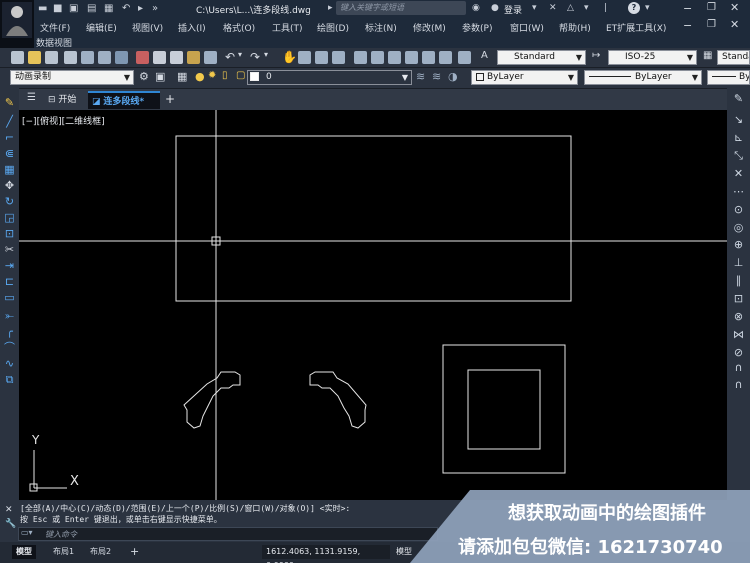 This screenshot has height=563, width=750. I want to click on promo-banner-shape, so click(580, 526).